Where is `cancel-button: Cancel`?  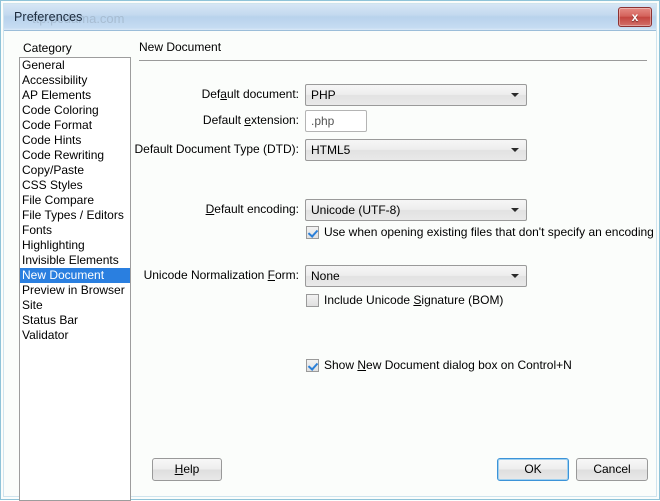 cancel-button: Cancel is located at coordinates (612, 469).